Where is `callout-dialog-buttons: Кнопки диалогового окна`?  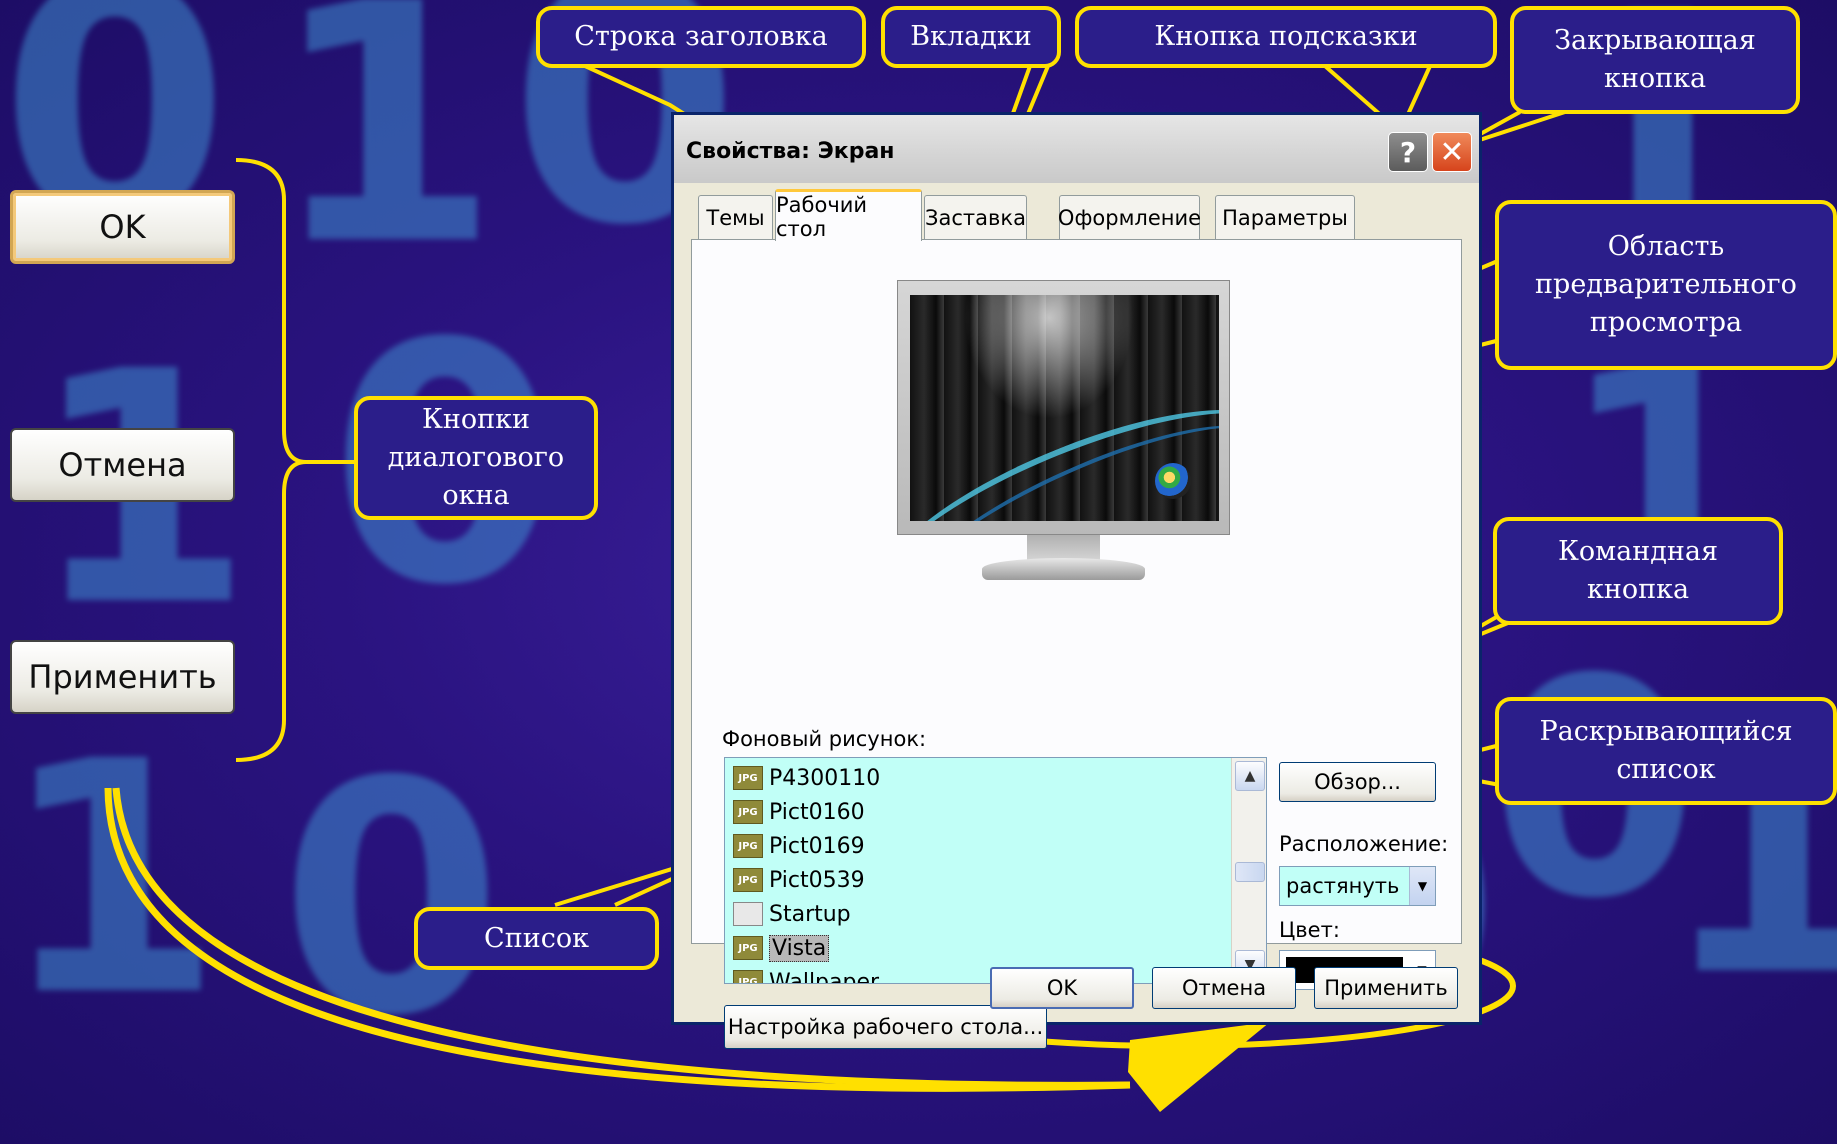 callout-dialog-buttons: Кнопки диалогового окна is located at coordinates (476, 458).